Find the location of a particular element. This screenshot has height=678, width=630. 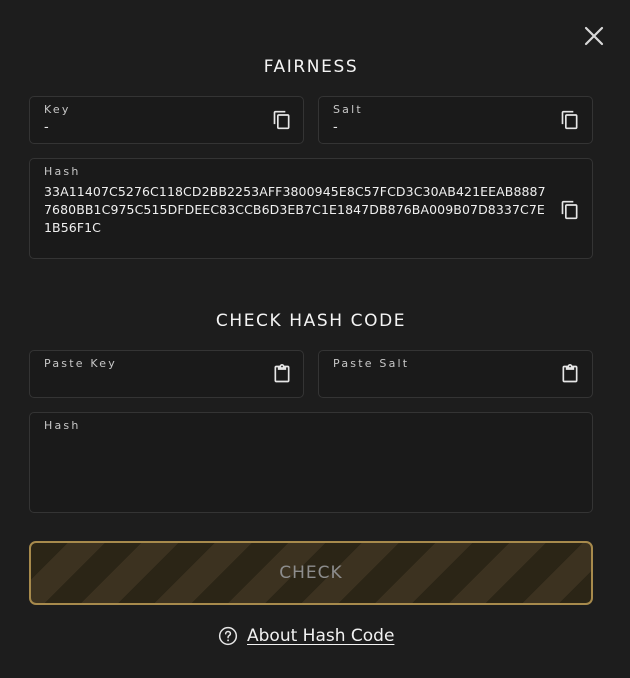

salt-field: Salt - is located at coordinates (455, 120).